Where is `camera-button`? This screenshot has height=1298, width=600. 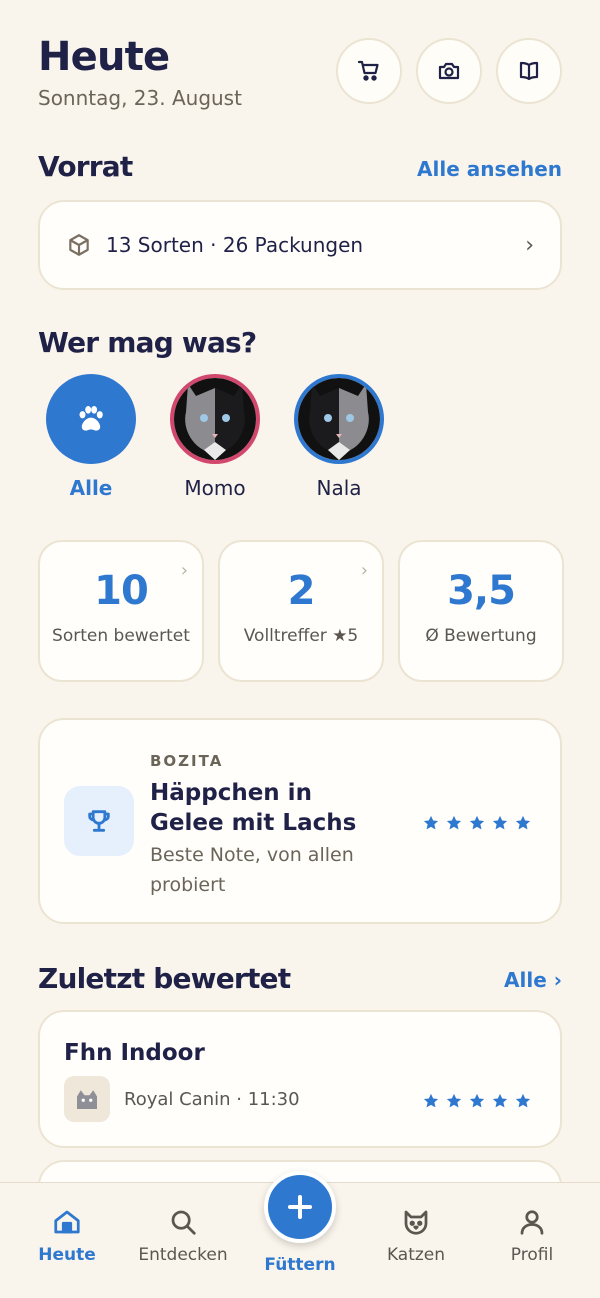 camera-button is located at coordinates (449, 71).